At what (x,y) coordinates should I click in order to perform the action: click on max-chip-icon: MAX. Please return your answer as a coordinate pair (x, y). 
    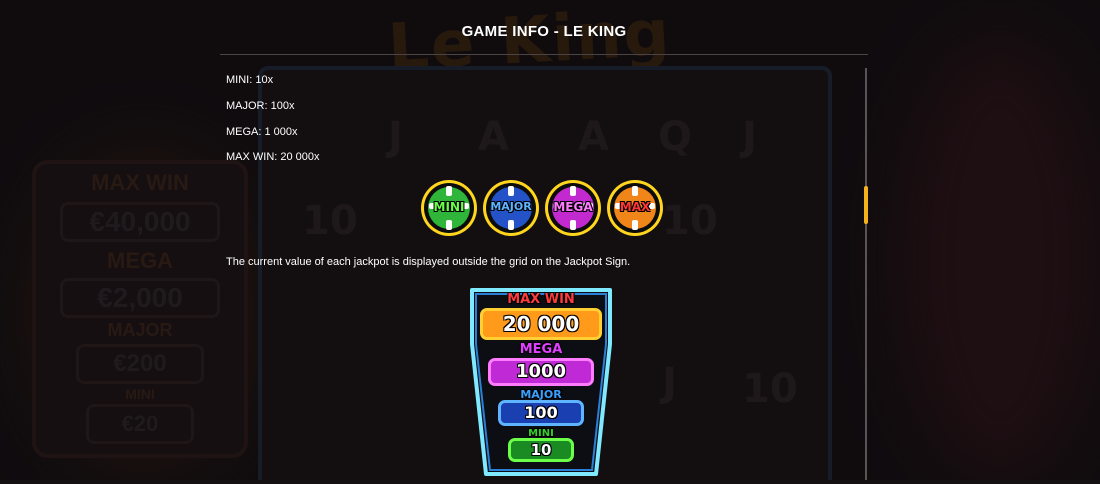
    Looking at the image, I should click on (635, 208).